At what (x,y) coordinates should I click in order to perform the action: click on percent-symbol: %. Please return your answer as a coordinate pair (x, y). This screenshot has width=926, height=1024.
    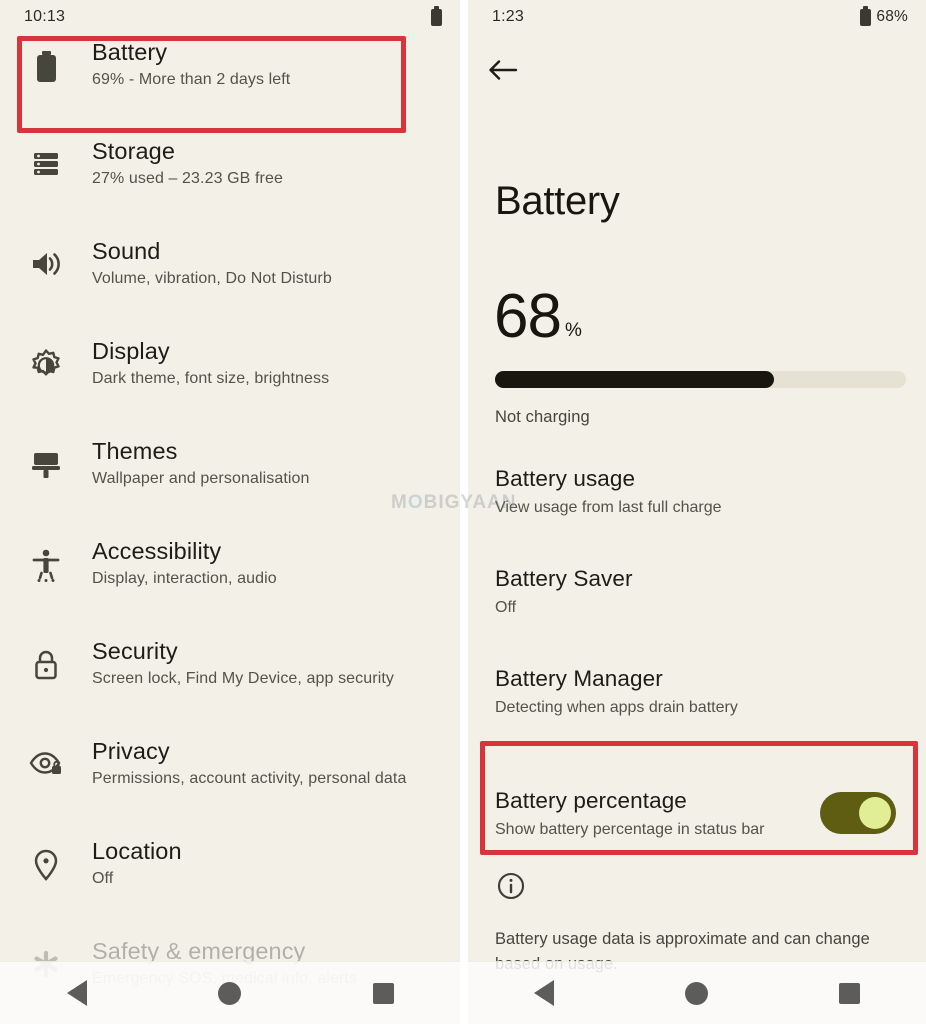
    Looking at the image, I should click on (573, 330).